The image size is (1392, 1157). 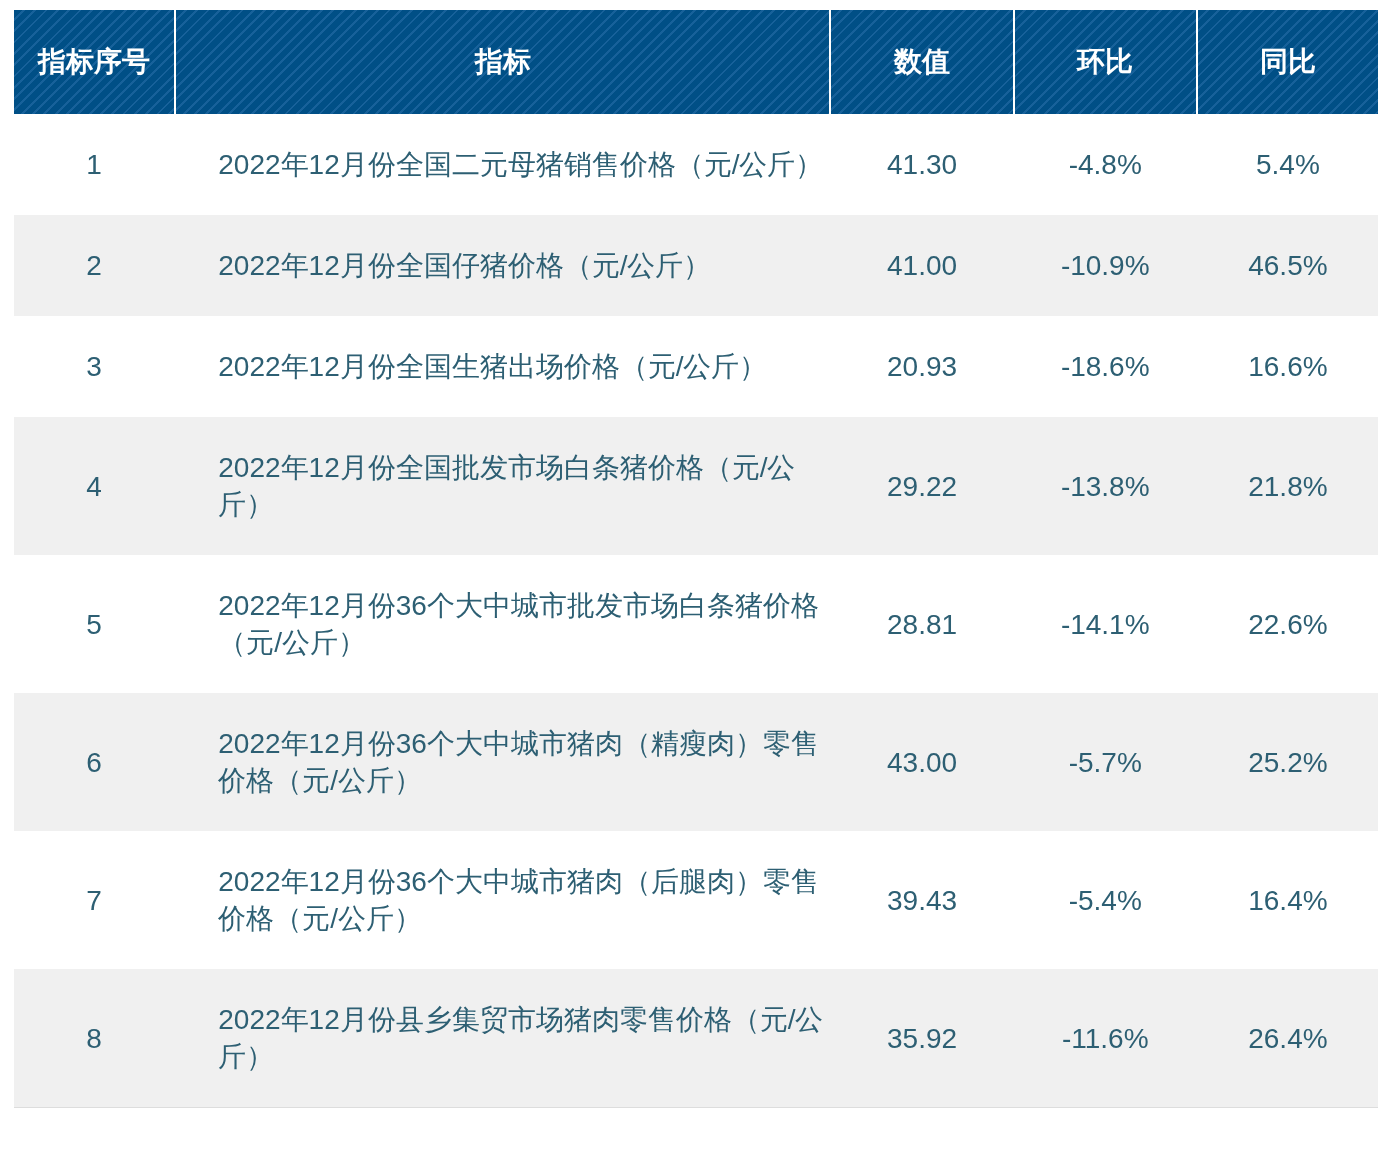 I want to click on table-cell-text: 20.93, so click(x=922, y=367).